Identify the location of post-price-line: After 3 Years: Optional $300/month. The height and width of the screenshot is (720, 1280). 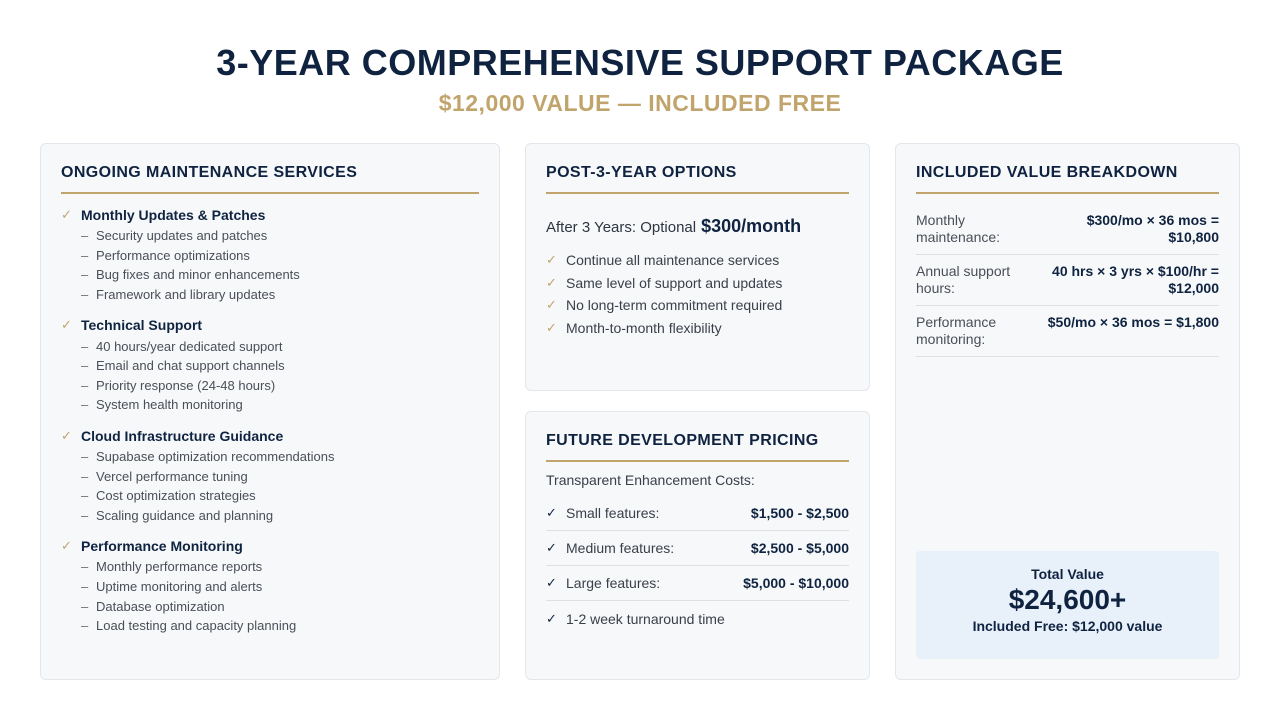
(697, 226).